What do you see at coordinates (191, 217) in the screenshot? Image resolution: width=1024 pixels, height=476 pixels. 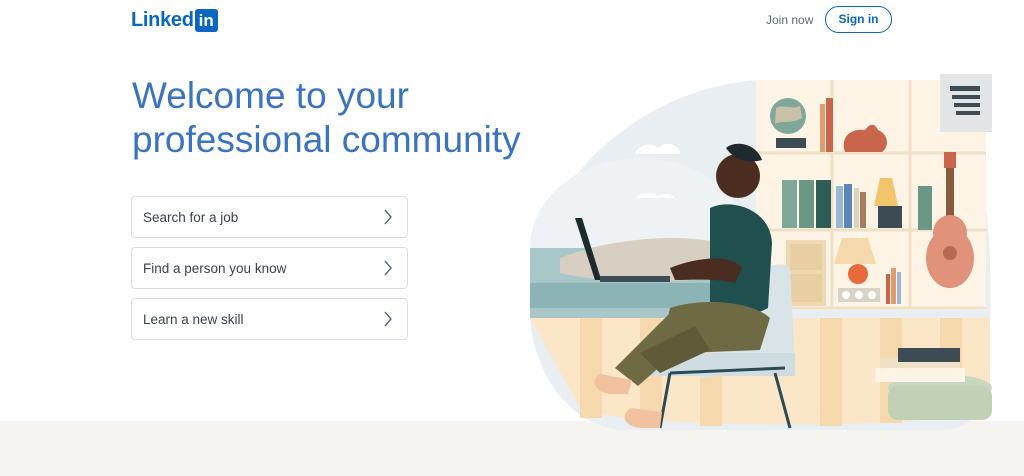 I see `option-label: Search for a job` at bounding box center [191, 217].